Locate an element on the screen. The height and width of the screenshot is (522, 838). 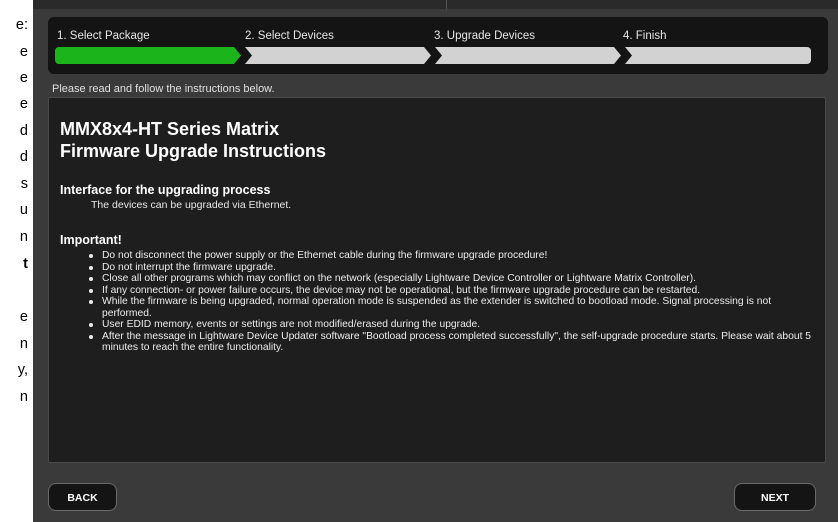
step-3-label: 3. Upgrade Devices is located at coordinates (484, 36).